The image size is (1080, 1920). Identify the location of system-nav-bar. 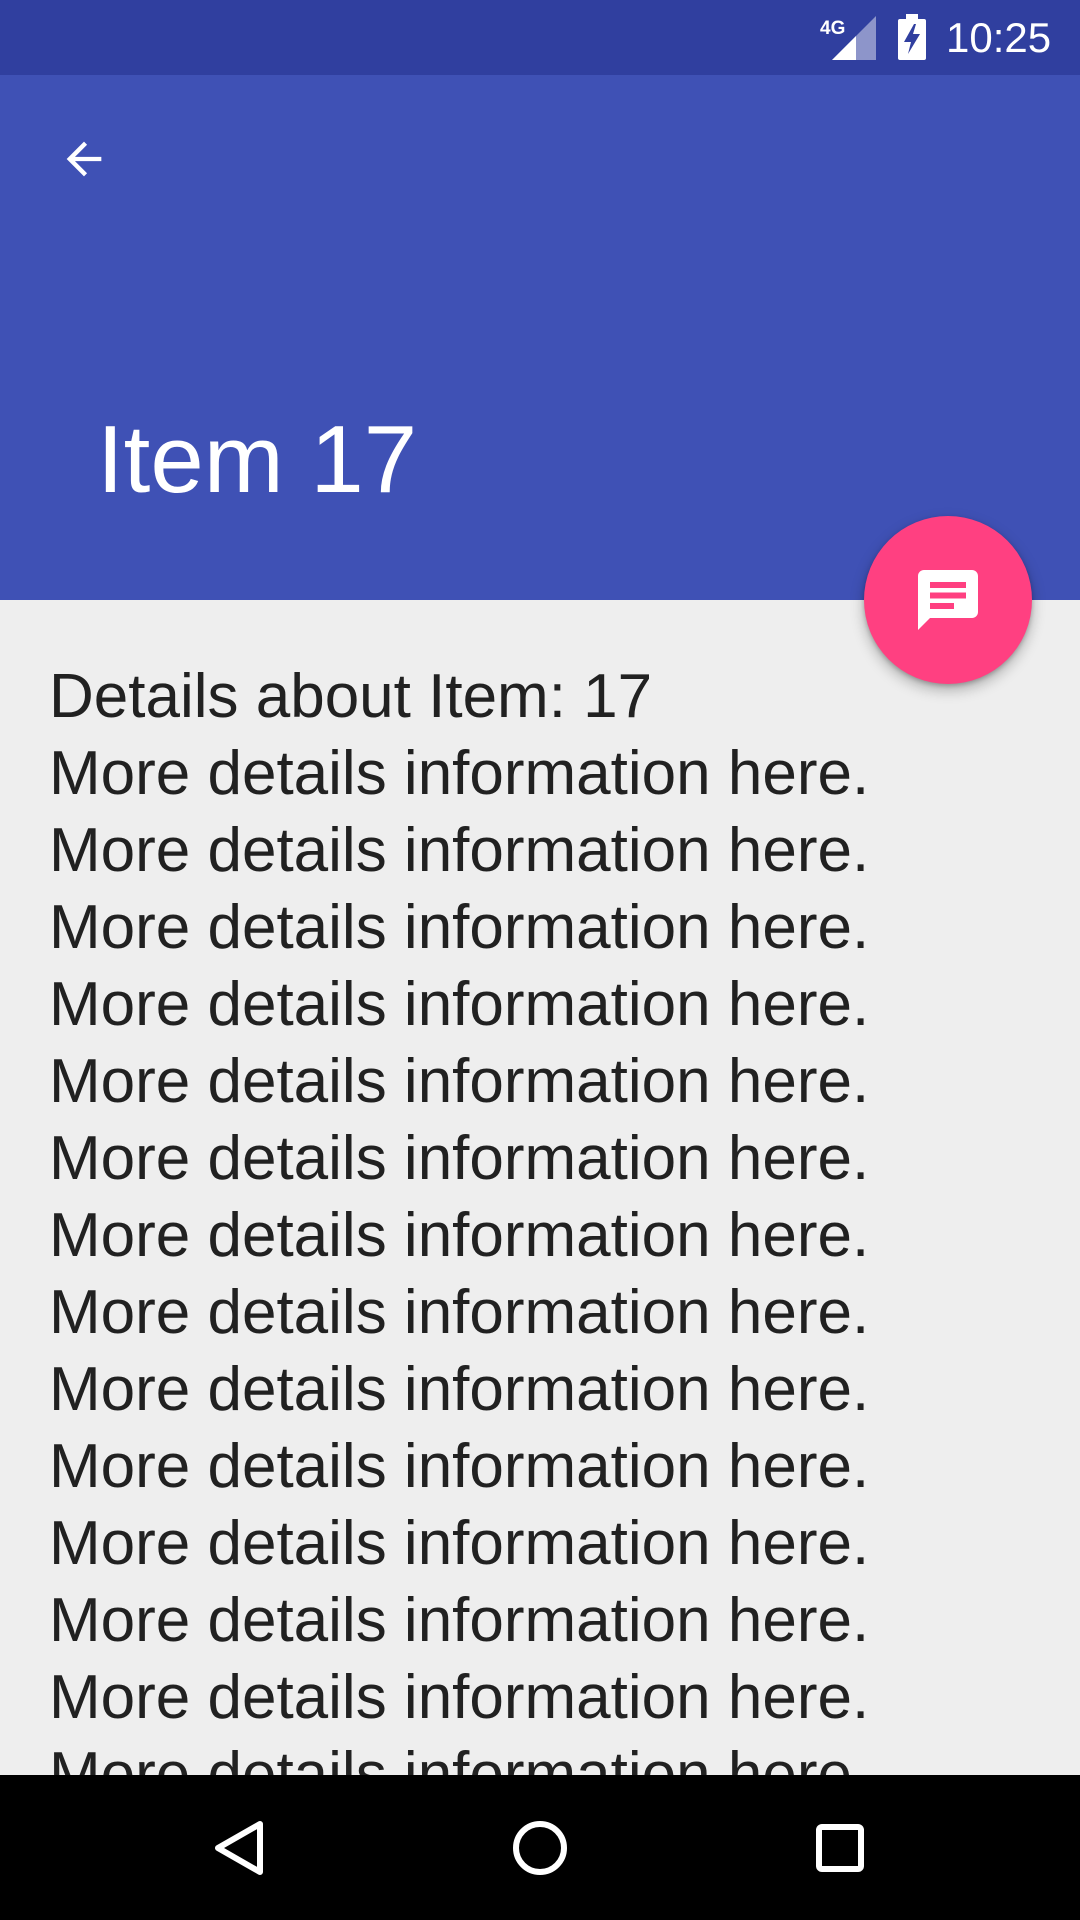
(540, 1847).